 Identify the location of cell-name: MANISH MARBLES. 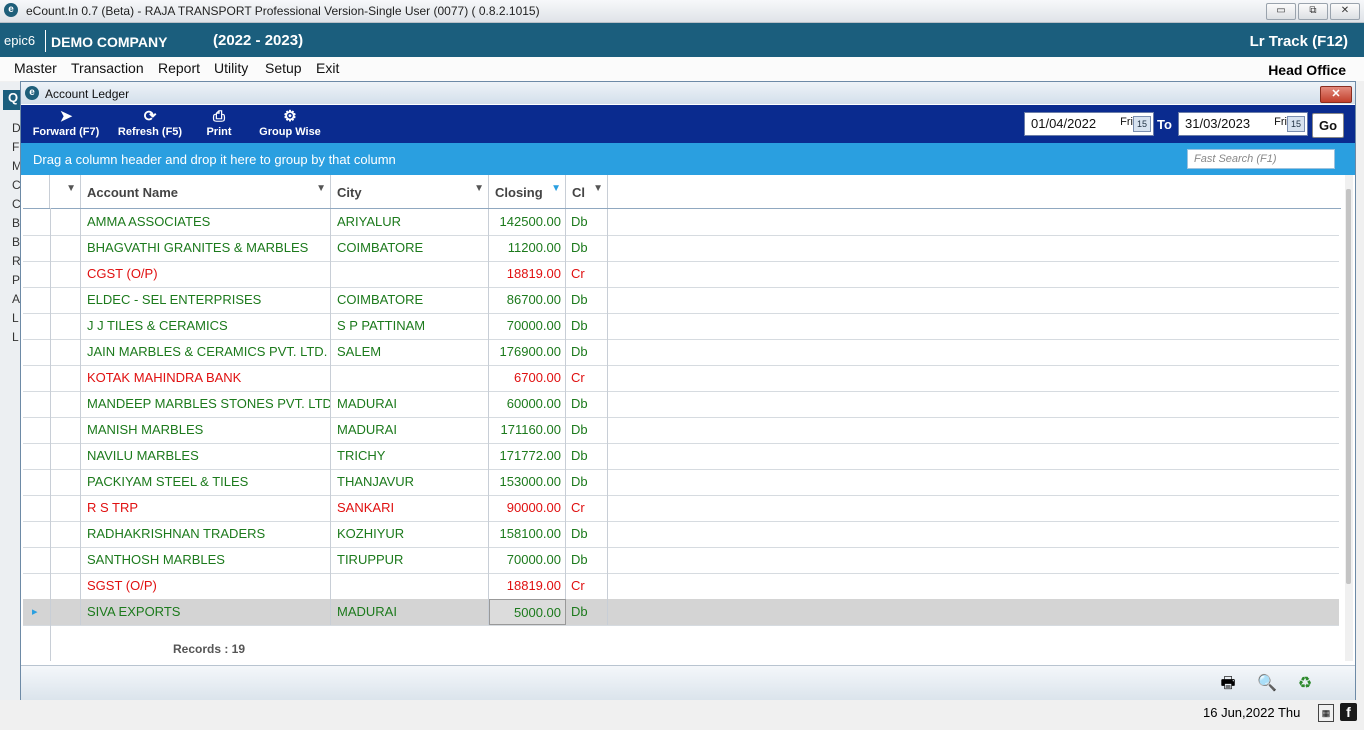
(206, 430).